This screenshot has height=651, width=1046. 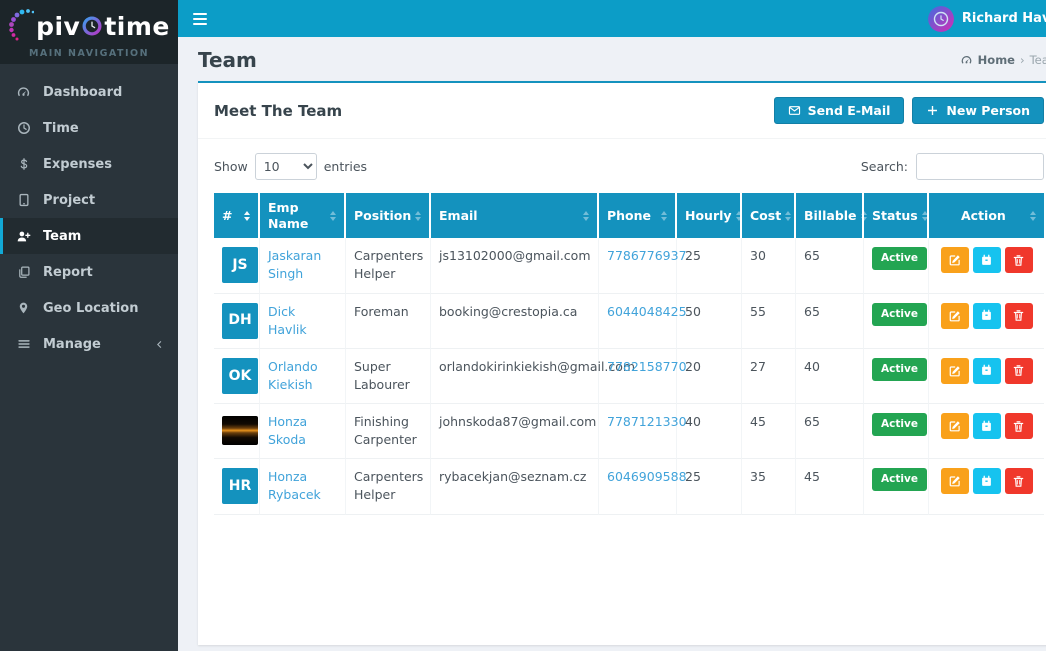 What do you see at coordinates (940, 18) in the screenshot?
I see `user-avatar` at bounding box center [940, 18].